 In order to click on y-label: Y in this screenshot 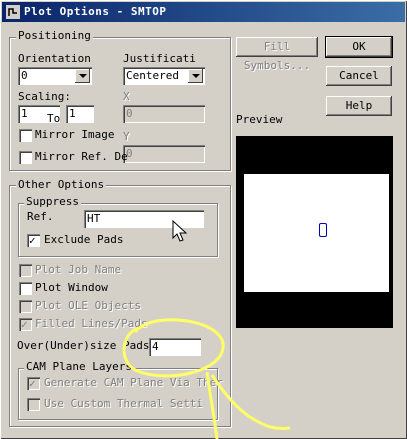, I will do `click(126, 136)`.